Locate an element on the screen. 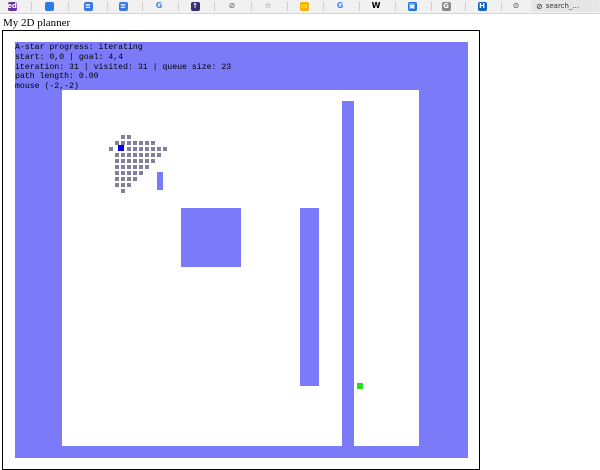  obstacle-small-post is located at coordinates (160, 181).